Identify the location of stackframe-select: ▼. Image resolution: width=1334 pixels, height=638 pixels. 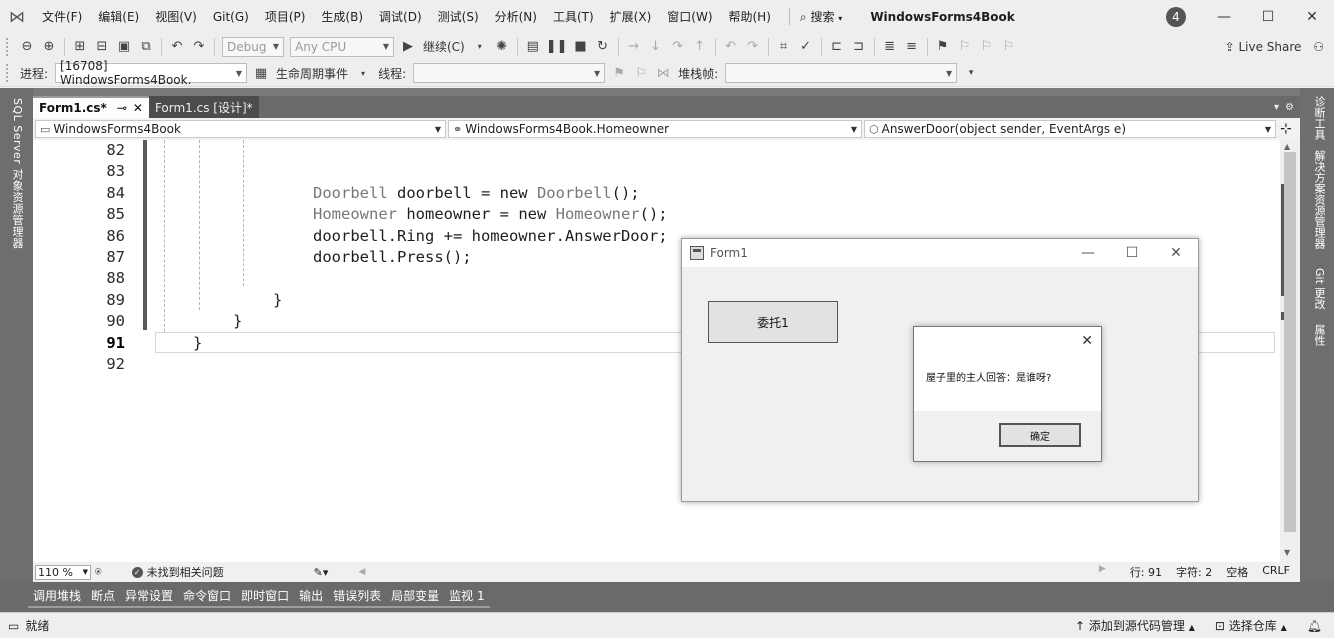
(841, 73).